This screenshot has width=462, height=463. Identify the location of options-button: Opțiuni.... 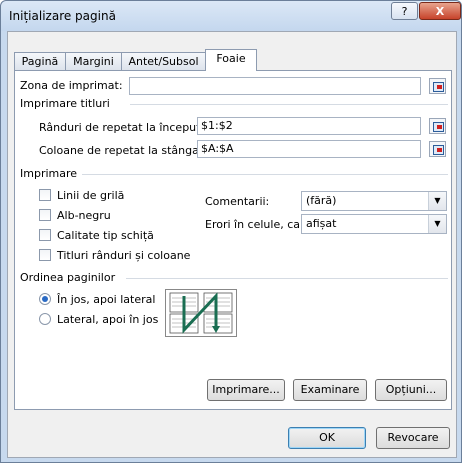
(411, 390).